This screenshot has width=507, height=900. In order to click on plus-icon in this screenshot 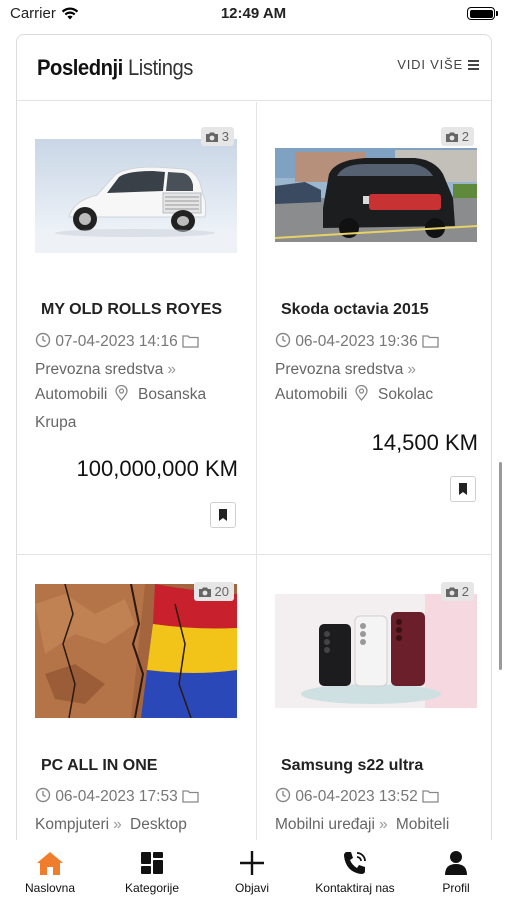, I will do `click(252, 863)`.